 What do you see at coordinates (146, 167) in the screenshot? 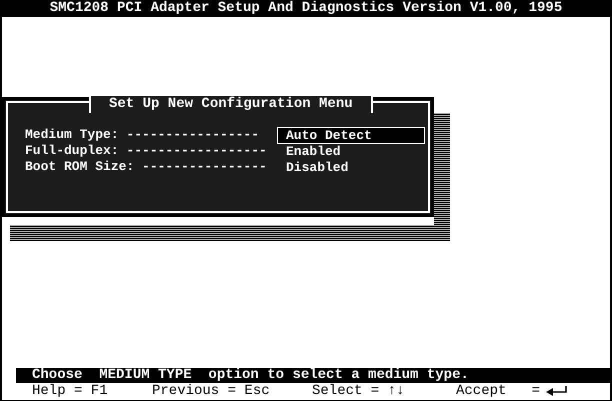
I see `option-label: Boot ROM Size: ----------------` at bounding box center [146, 167].